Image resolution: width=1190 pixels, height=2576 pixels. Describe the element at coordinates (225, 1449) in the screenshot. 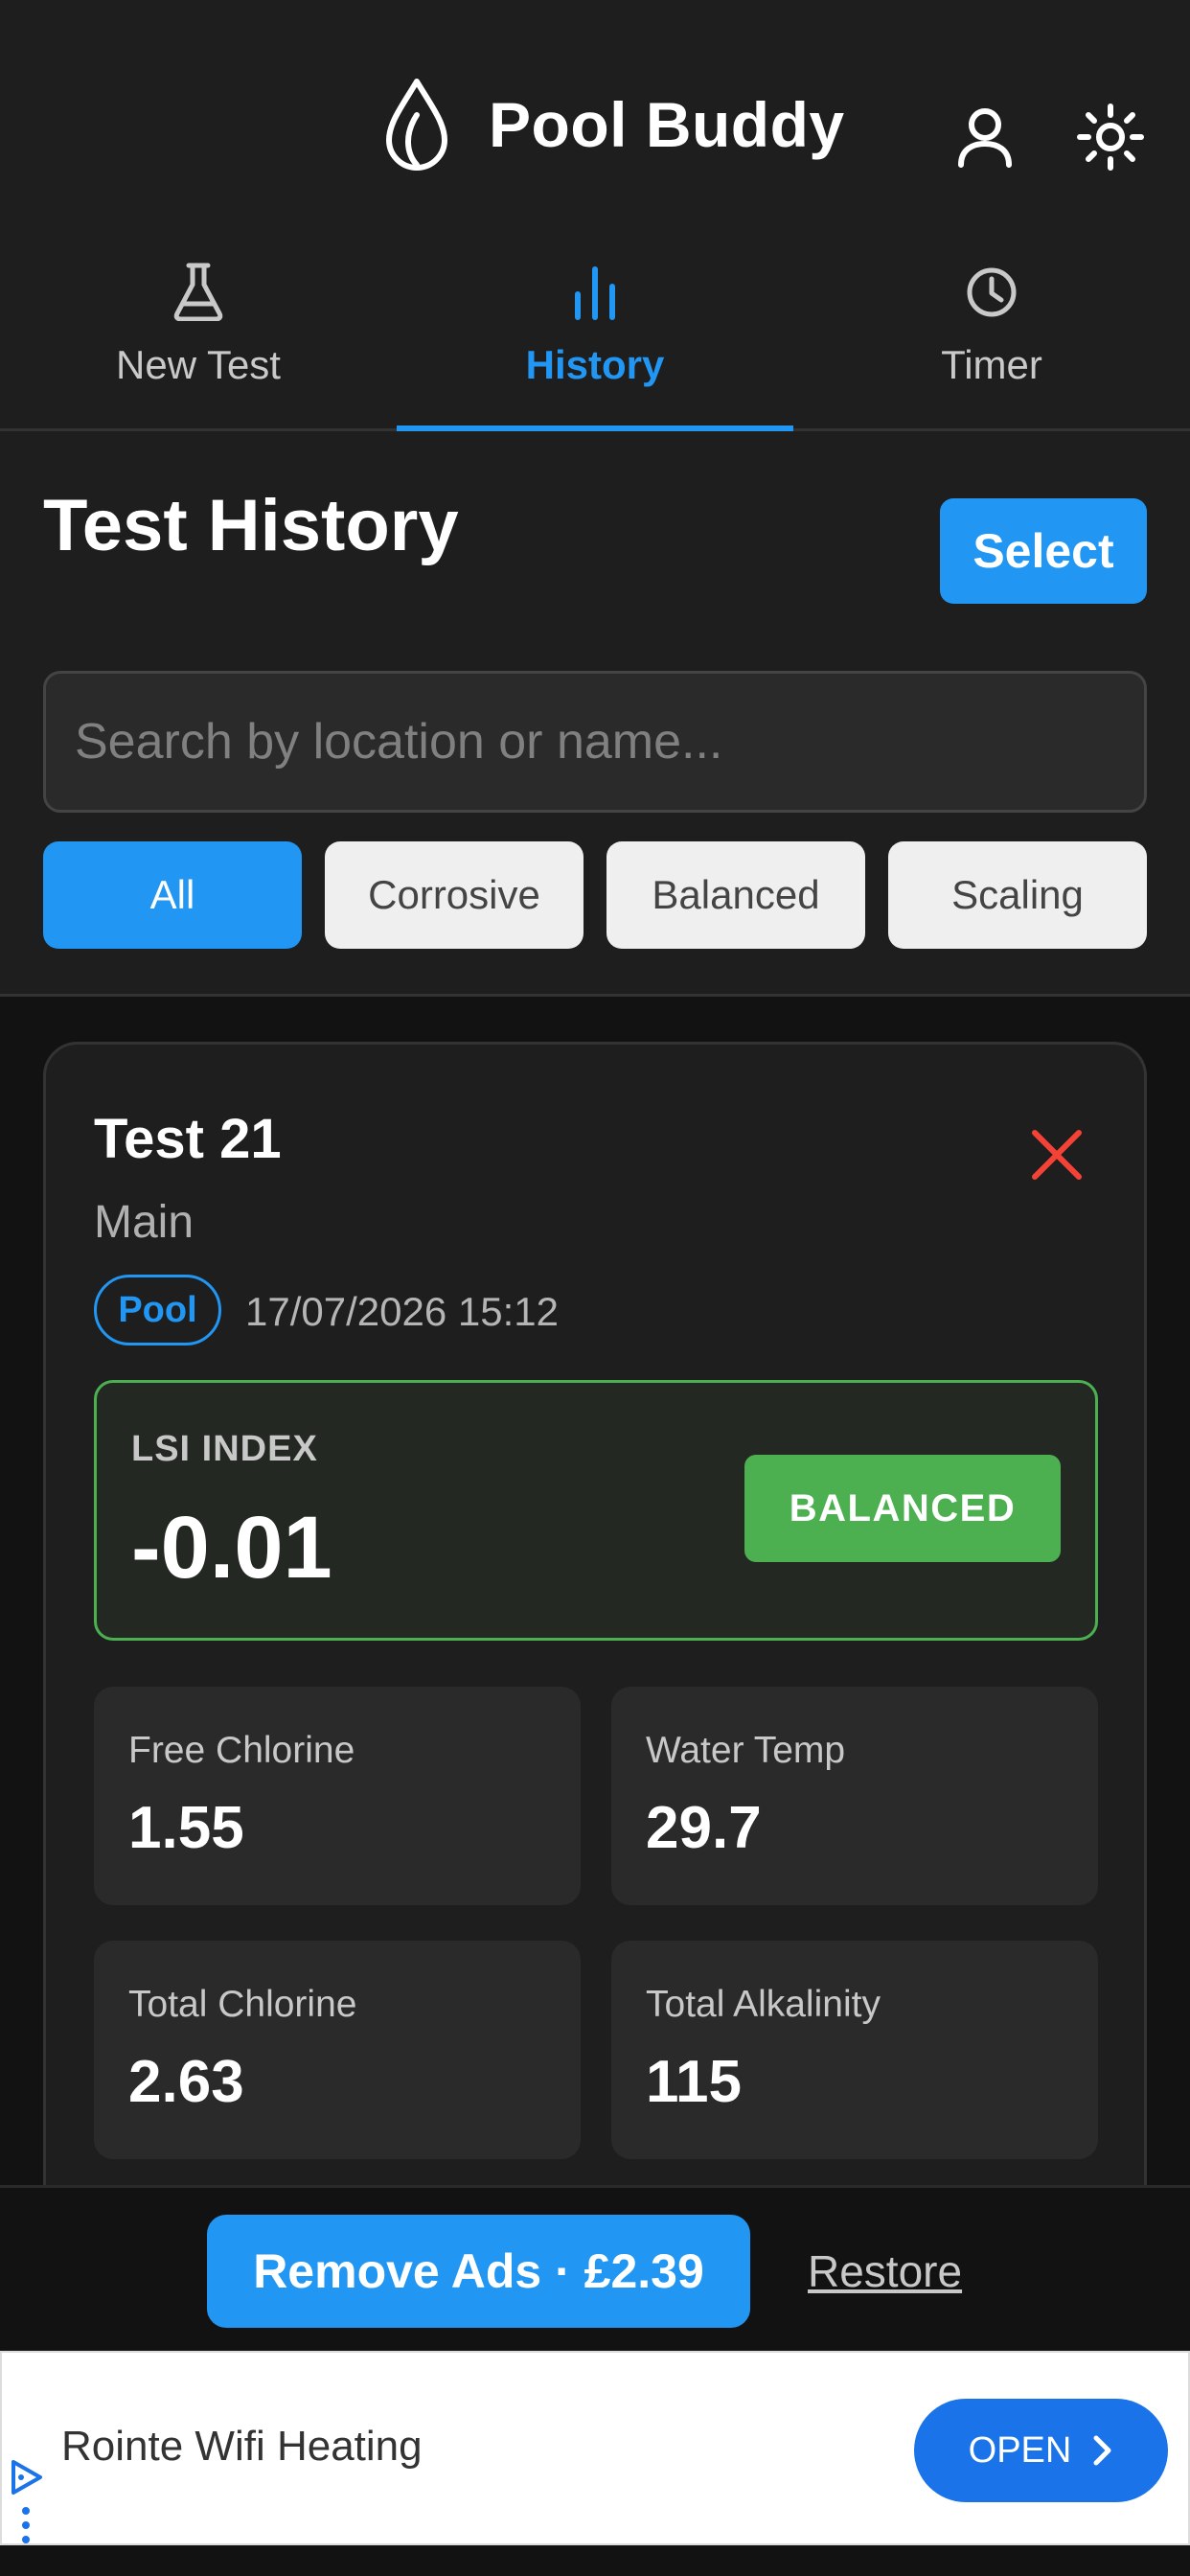

I see `lsi-label: LSI INDEX` at that location.